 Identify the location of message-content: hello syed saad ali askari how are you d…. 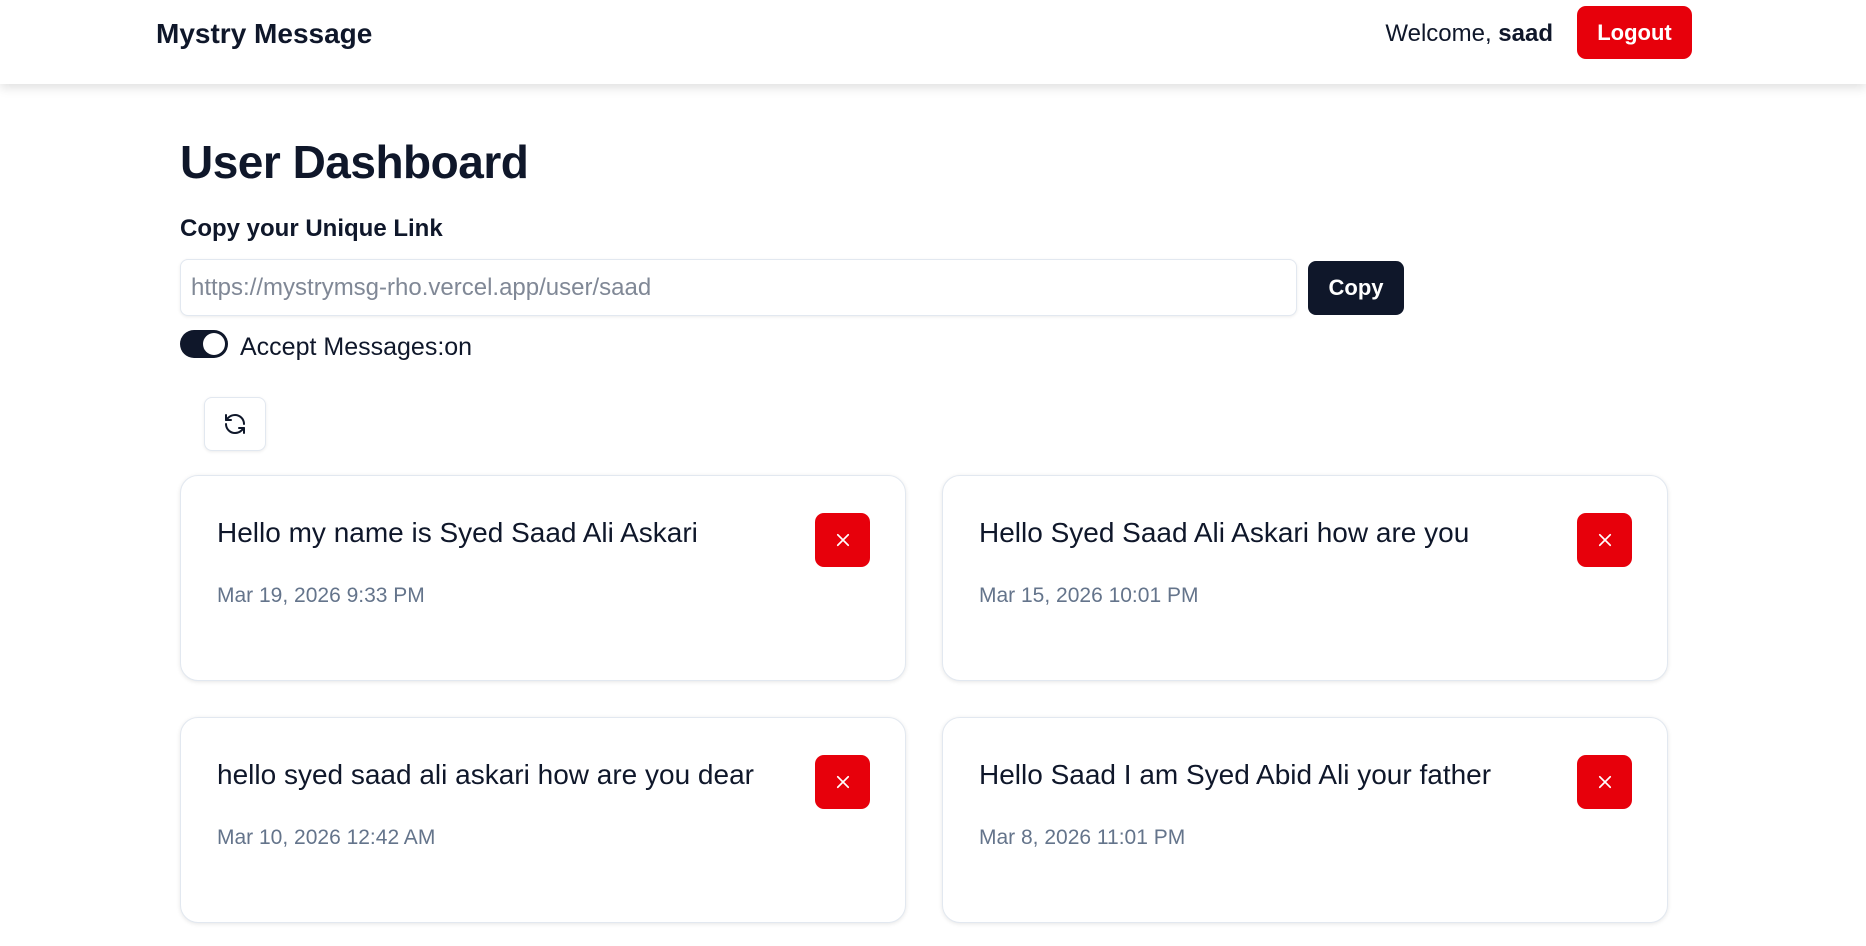
(485, 774).